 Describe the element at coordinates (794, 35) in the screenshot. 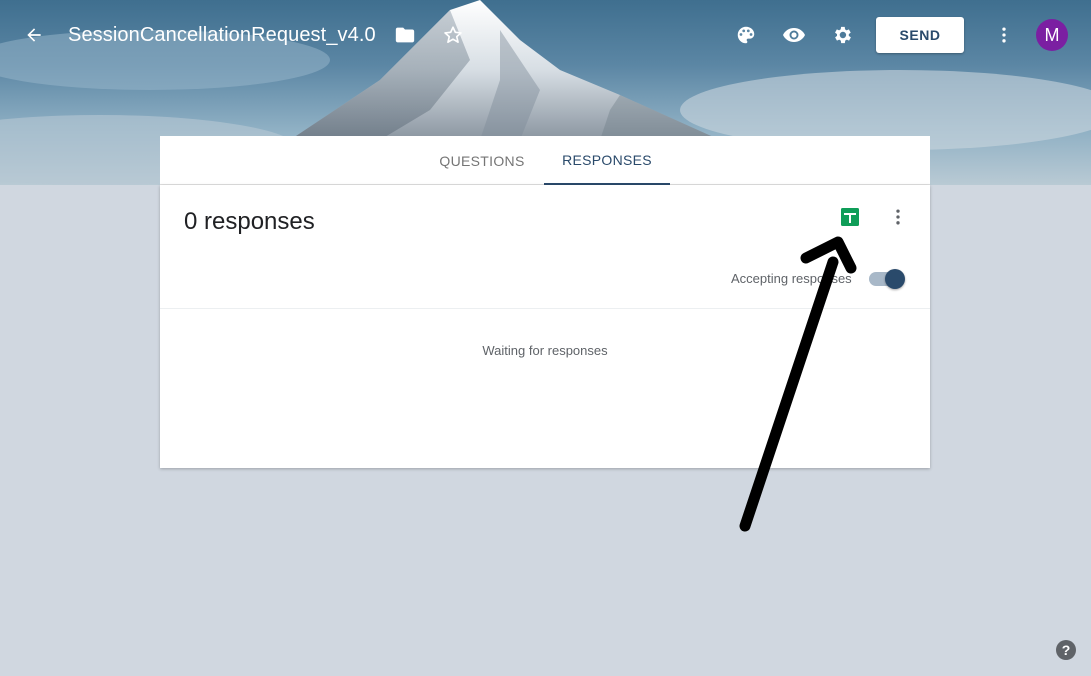

I see `eye-icon` at that location.